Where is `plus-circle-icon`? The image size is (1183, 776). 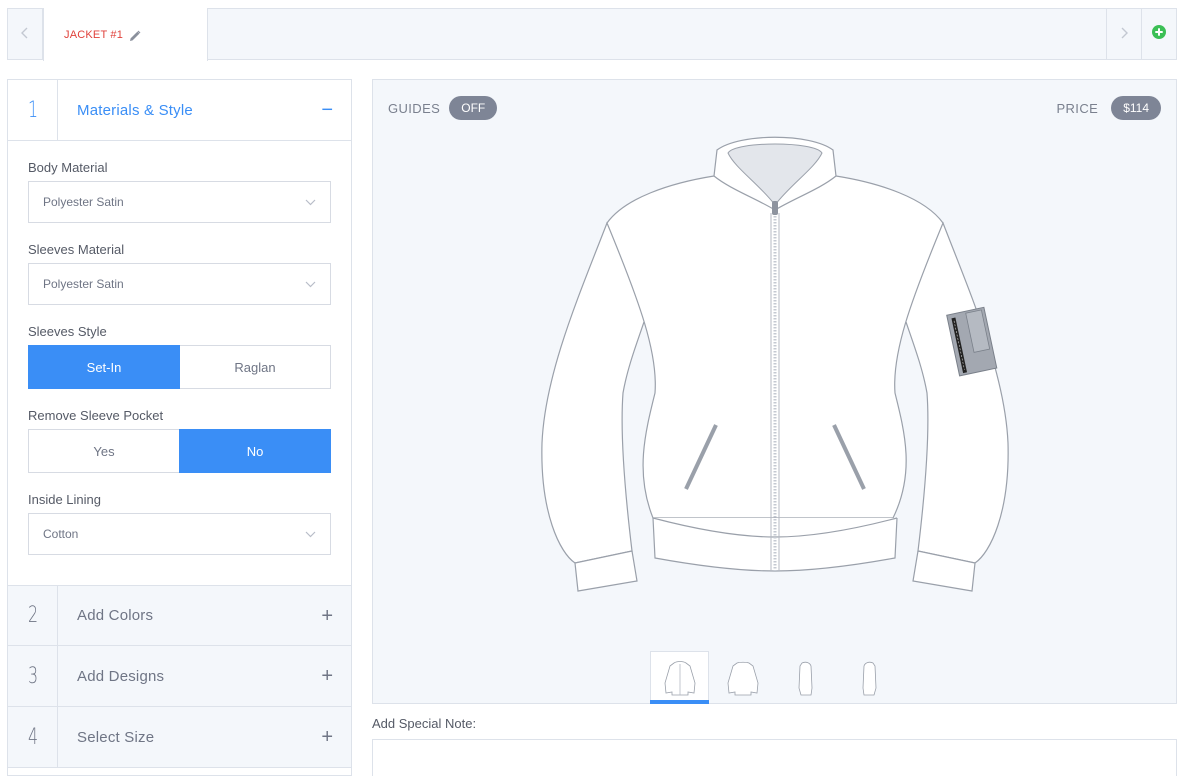
plus-circle-icon is located at coordinates (1159, 34).